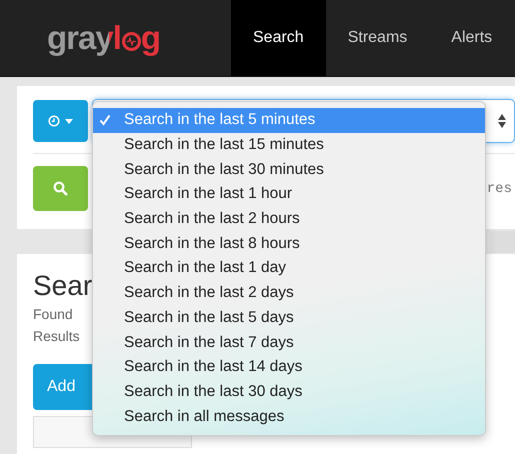  Describe the element at coordinates (289, 318) in the screenshot. I see `menu-option: Search in the last 5 days` at that location.